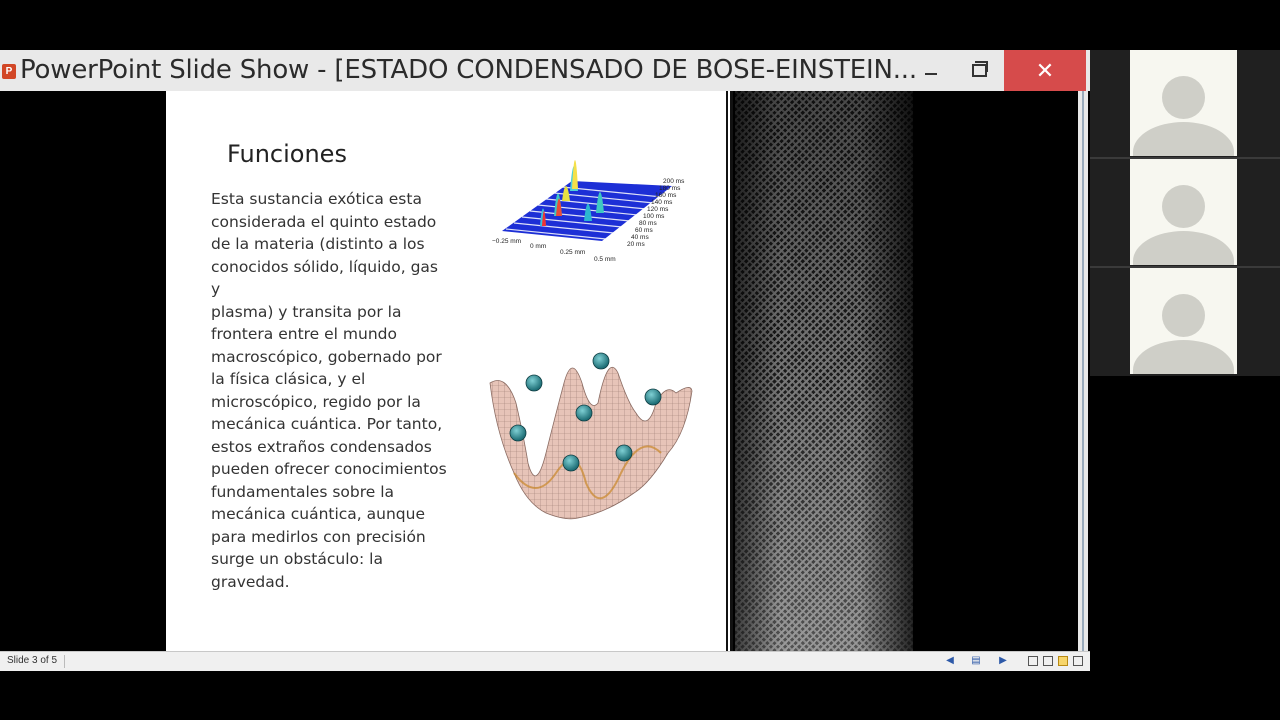 This screenshot has width=1280, height=720. I want to click on normal-view-icon, so click(1033, 661).